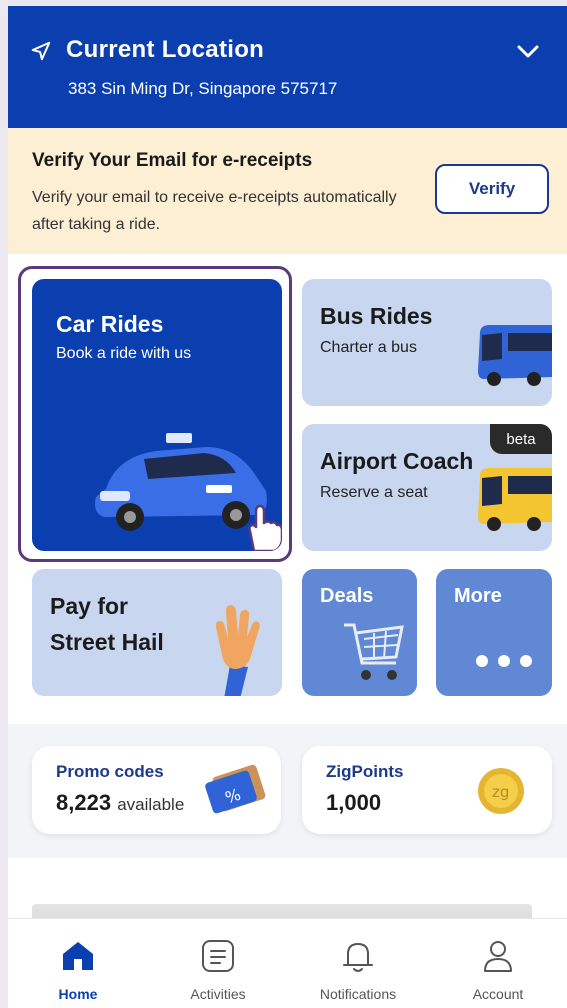 The image size is (567, 1008). I want to click on tap-hand-icon, so click(265, 527).